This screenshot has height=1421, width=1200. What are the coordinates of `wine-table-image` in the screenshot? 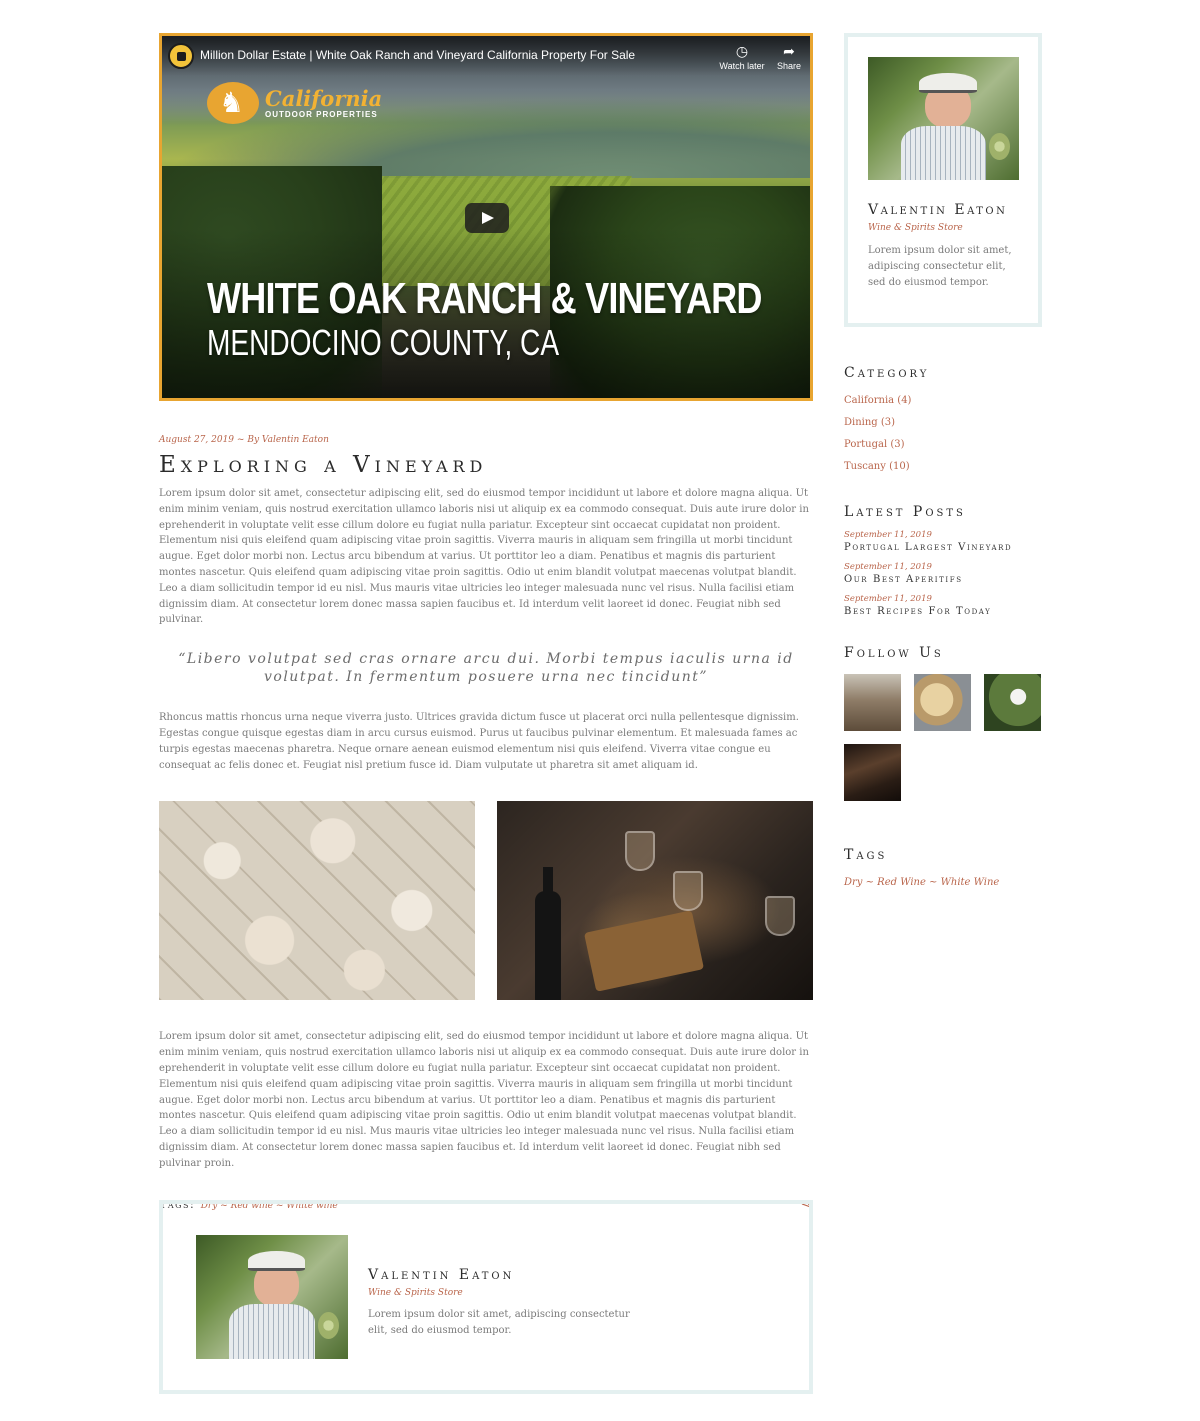 It's located at (655, 901).